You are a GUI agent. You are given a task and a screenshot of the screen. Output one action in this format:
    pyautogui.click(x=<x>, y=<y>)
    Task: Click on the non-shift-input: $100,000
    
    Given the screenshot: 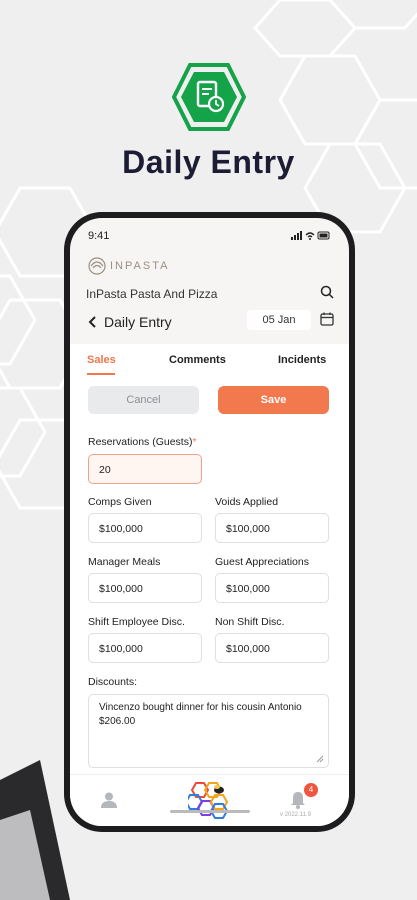 What is the action you would take?
    pyautogui.click(x=272, y=648)
    